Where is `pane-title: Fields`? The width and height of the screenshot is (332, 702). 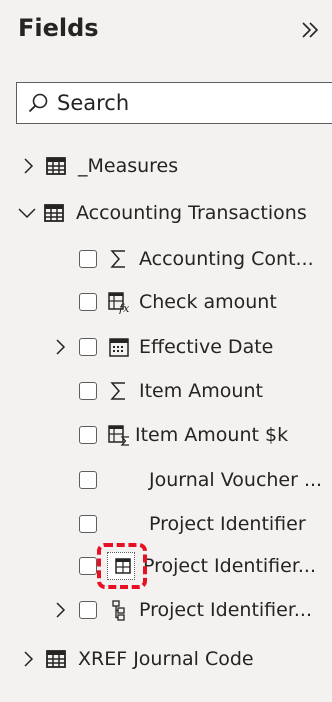 pane-title: Fields is located at coordinates (58, 28).